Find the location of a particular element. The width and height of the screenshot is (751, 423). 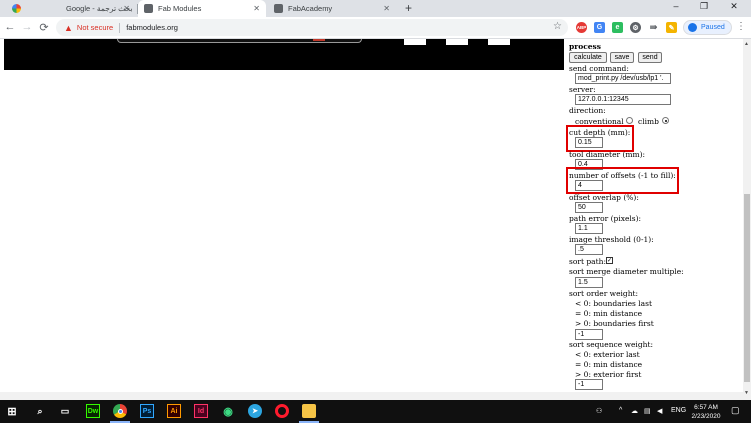

pad-shape is located at coordinates (457, 42).